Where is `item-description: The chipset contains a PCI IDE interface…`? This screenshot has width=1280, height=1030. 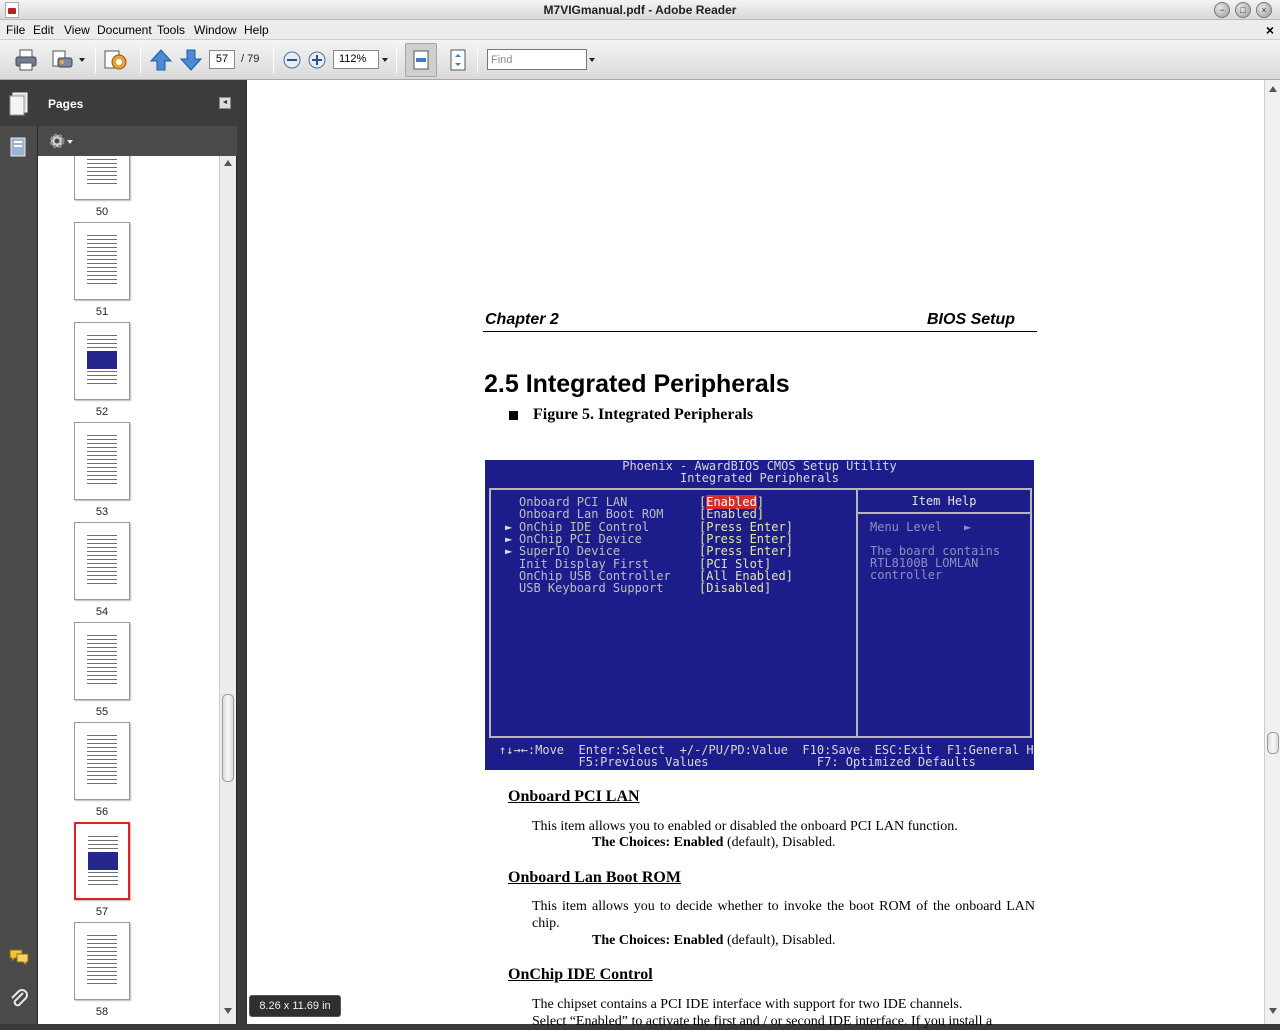 item-description: The chipset contains a PCI IDE interface… is located at coordinates (747, 1004).